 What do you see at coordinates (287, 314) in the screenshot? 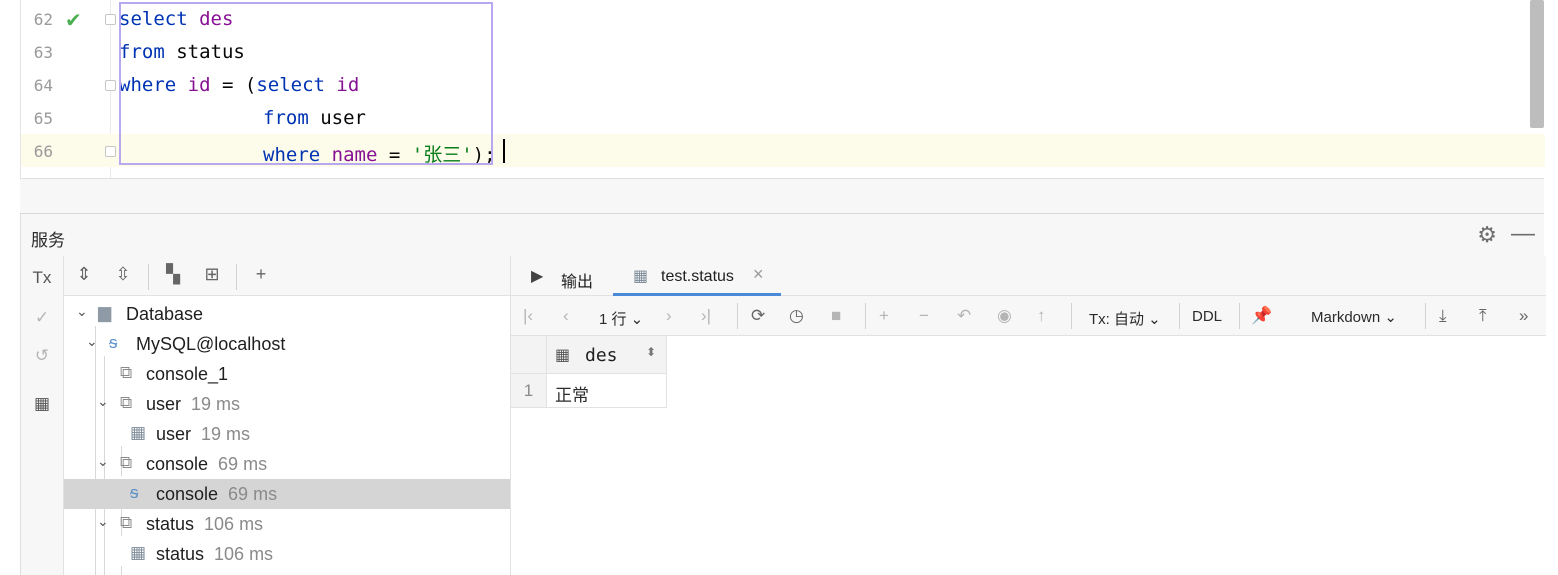
I see `tree-item-database: ⌄ ▆ Database` at bounding box center [287, 314].